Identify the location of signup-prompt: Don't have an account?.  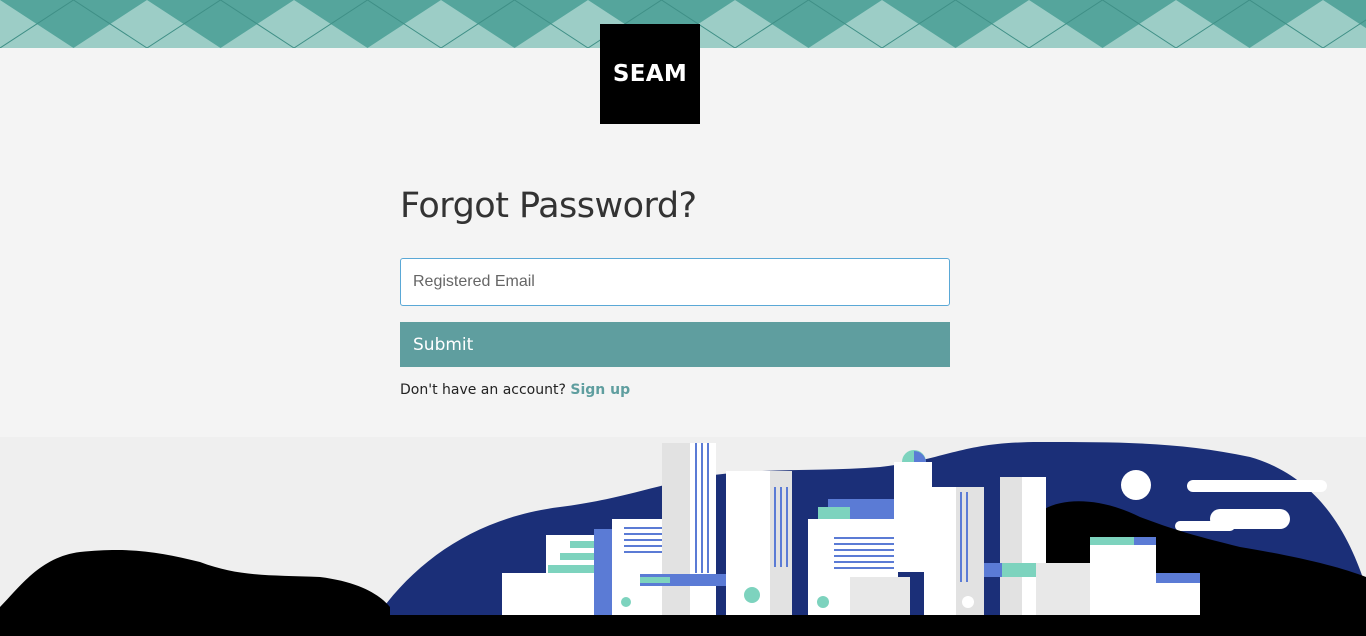
(483, 390).